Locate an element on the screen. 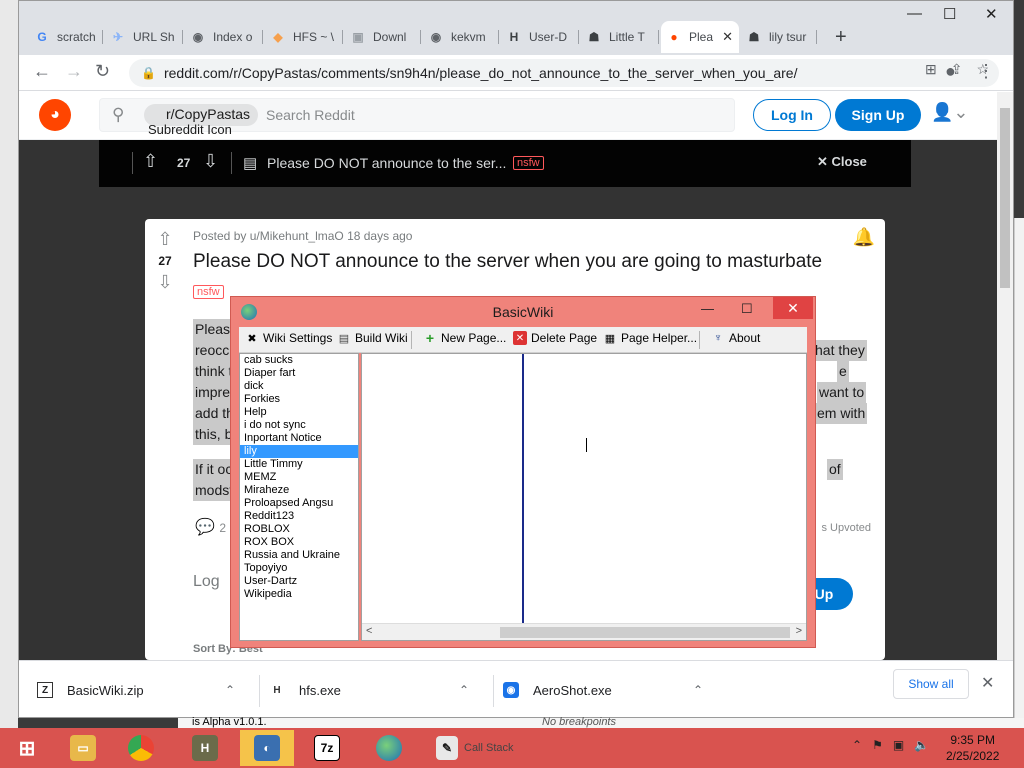 Image resolution: width=1024 pixels, height=768 pixels. page-scrollbar is located at coordinates (1005, 376).